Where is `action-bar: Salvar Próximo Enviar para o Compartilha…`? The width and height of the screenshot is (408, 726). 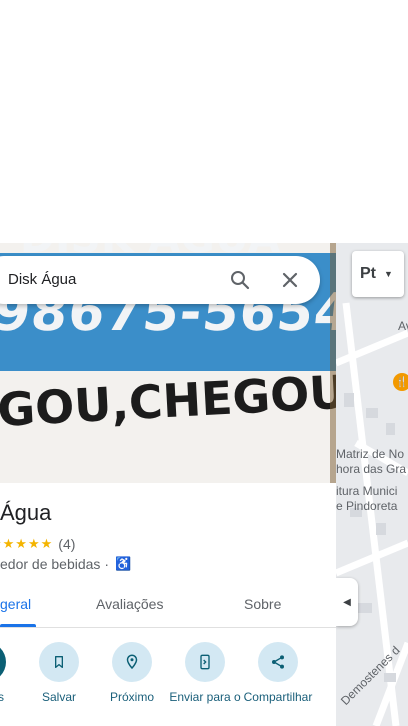 action-bar: Salvar Próximo Enviar para o Compartilha… is located at coordinates (168, 684).